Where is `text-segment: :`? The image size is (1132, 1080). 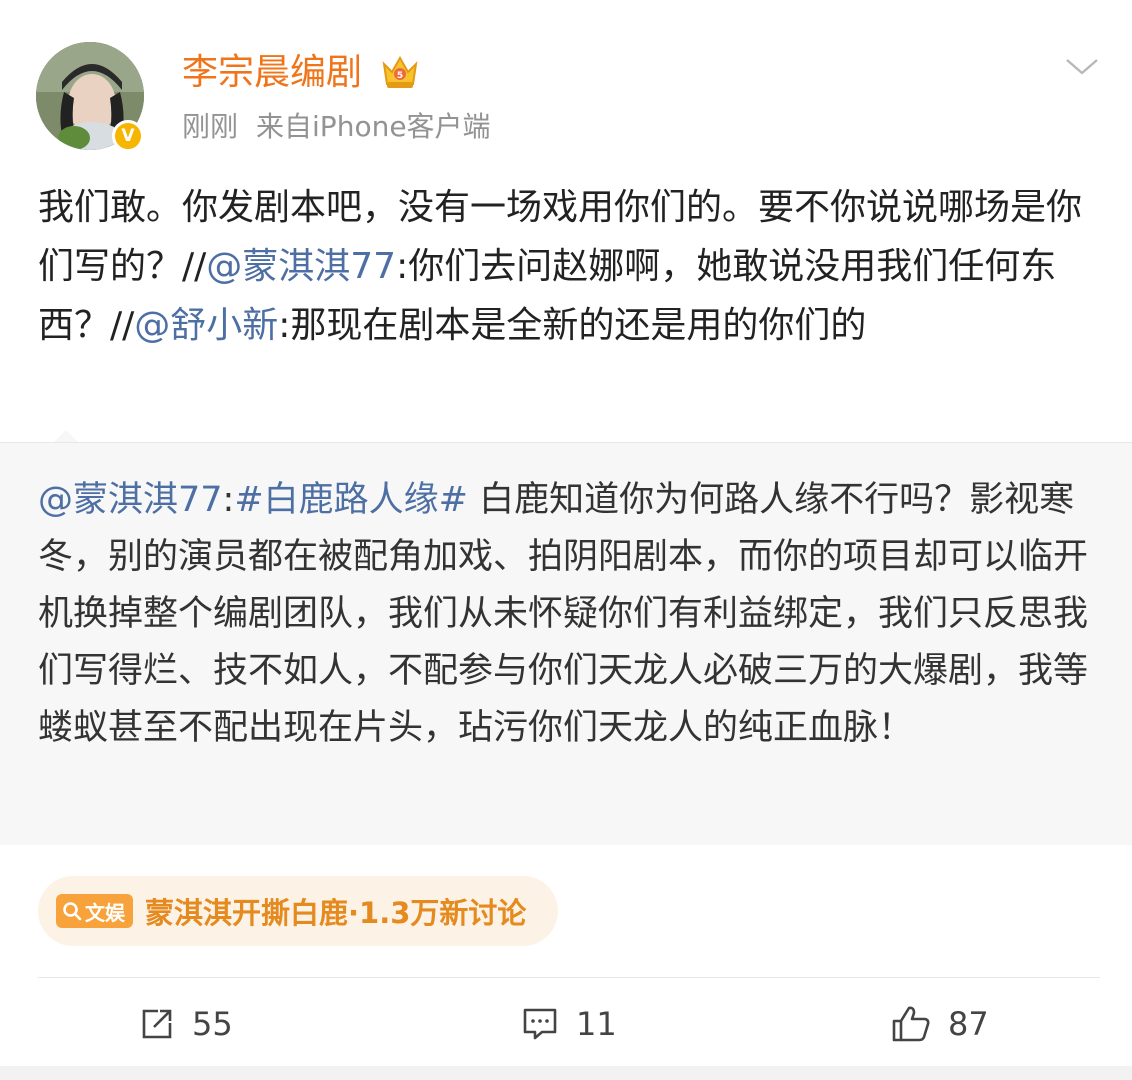 text-segment: : is located at coordinates (228, 500).